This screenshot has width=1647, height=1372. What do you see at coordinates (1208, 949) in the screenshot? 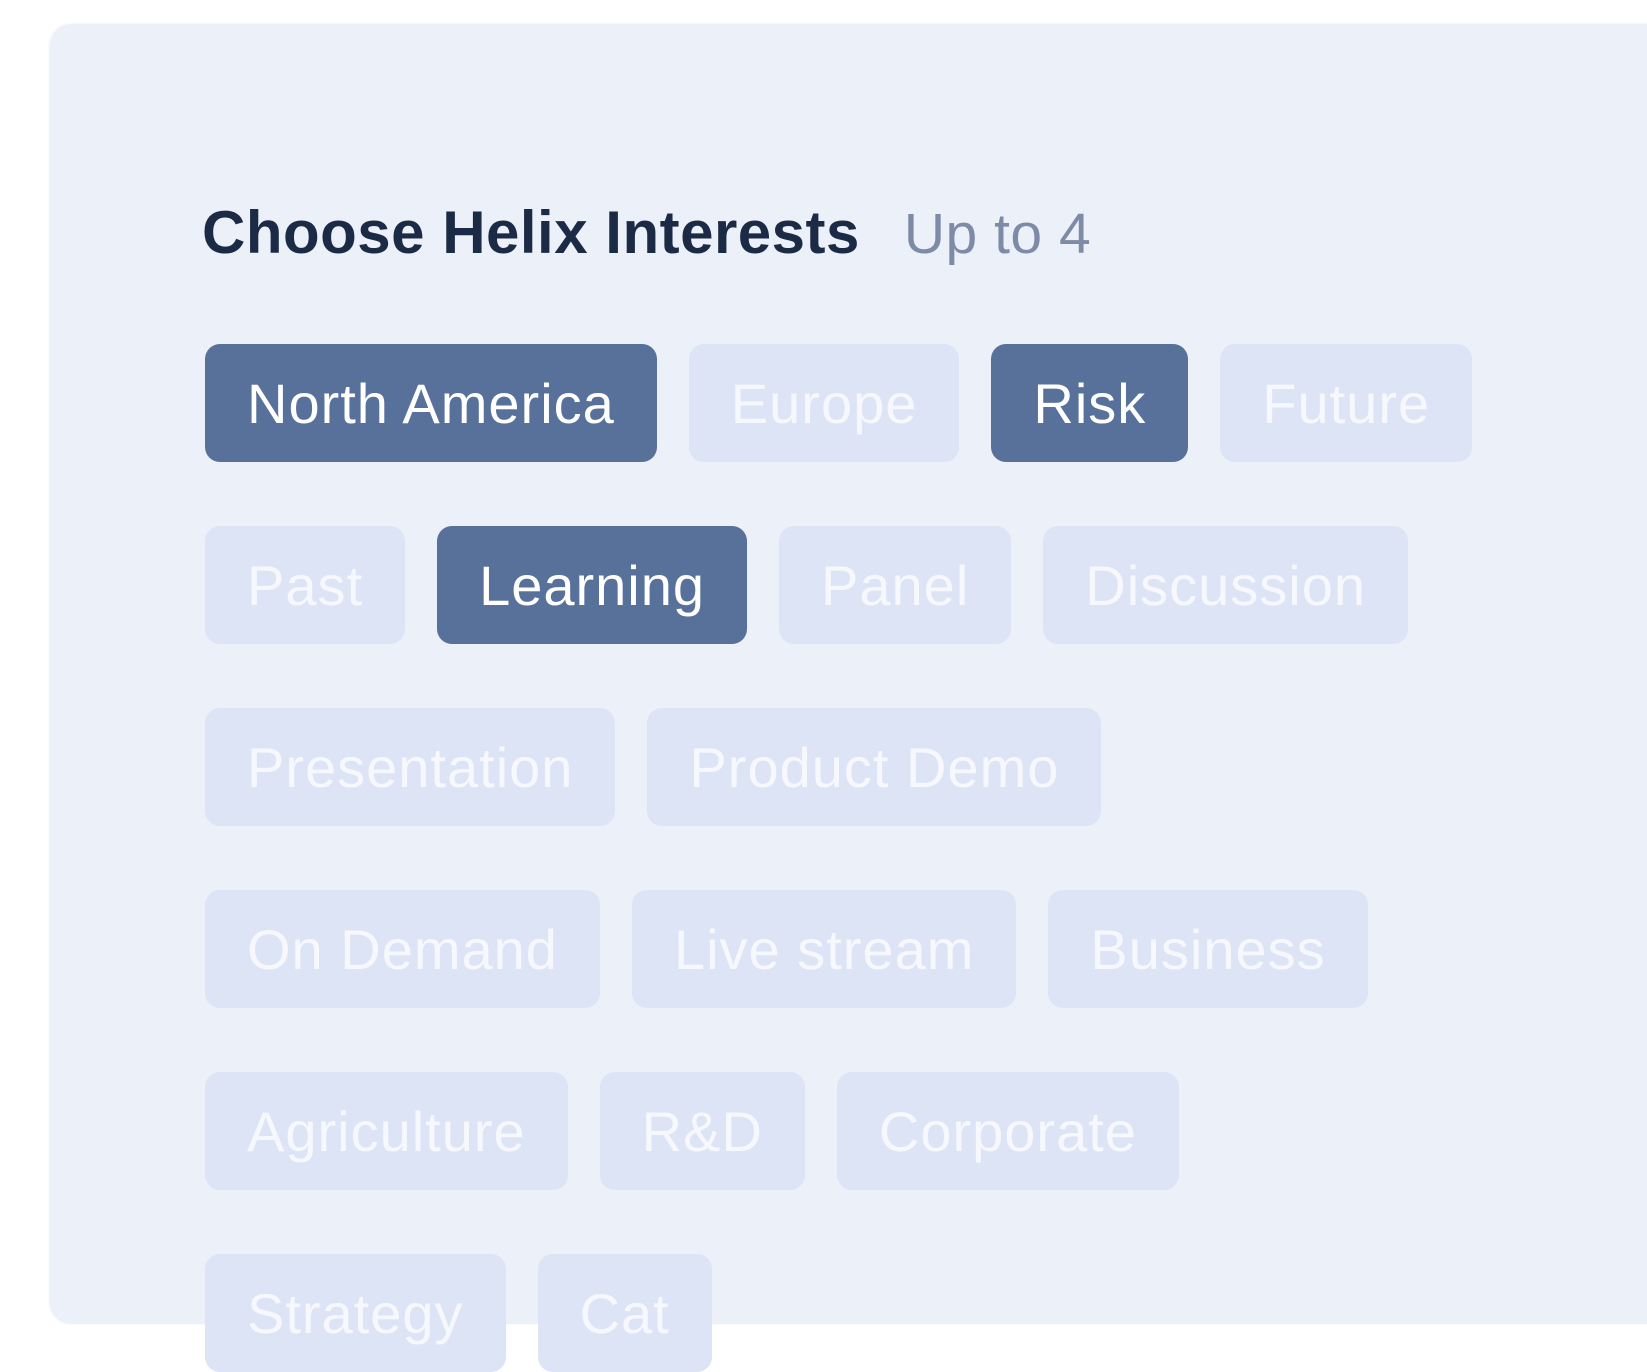
I see `chip-business: Business` at bounding box center [1208, 949].